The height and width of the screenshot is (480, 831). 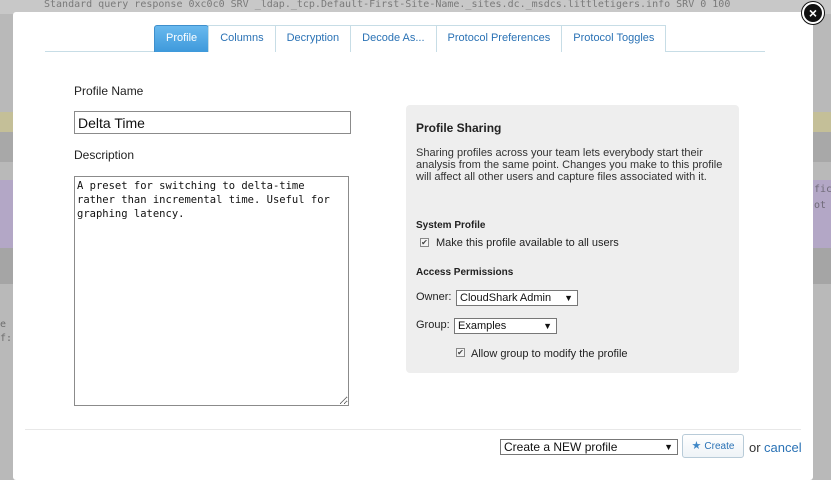 What do you see at coordinates (242, 38) in the screenshot?
I see `tab-columns: Columns` at bounding box center [242, 38].